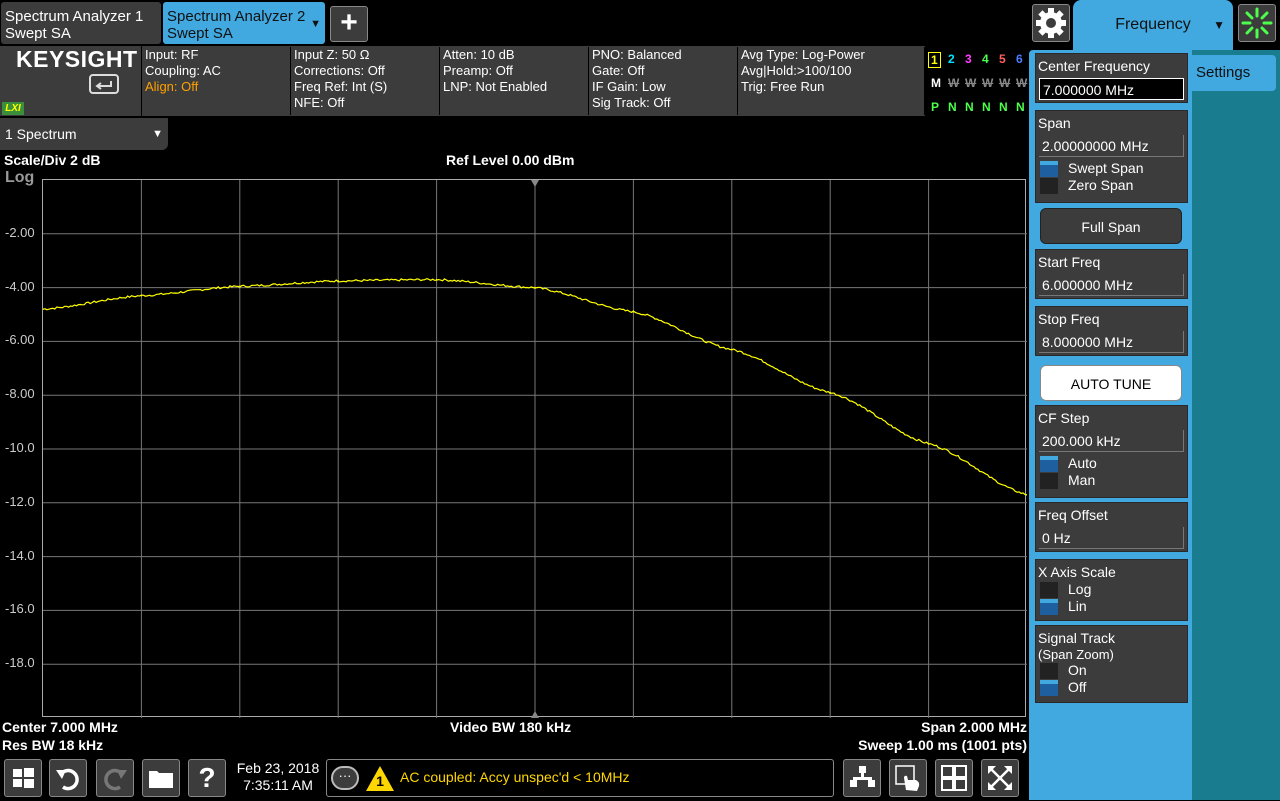  What do you see at coordinates (952, 107) in the screenshot?
I see `trace-2-detector: N` at bounding box center [952, 107].